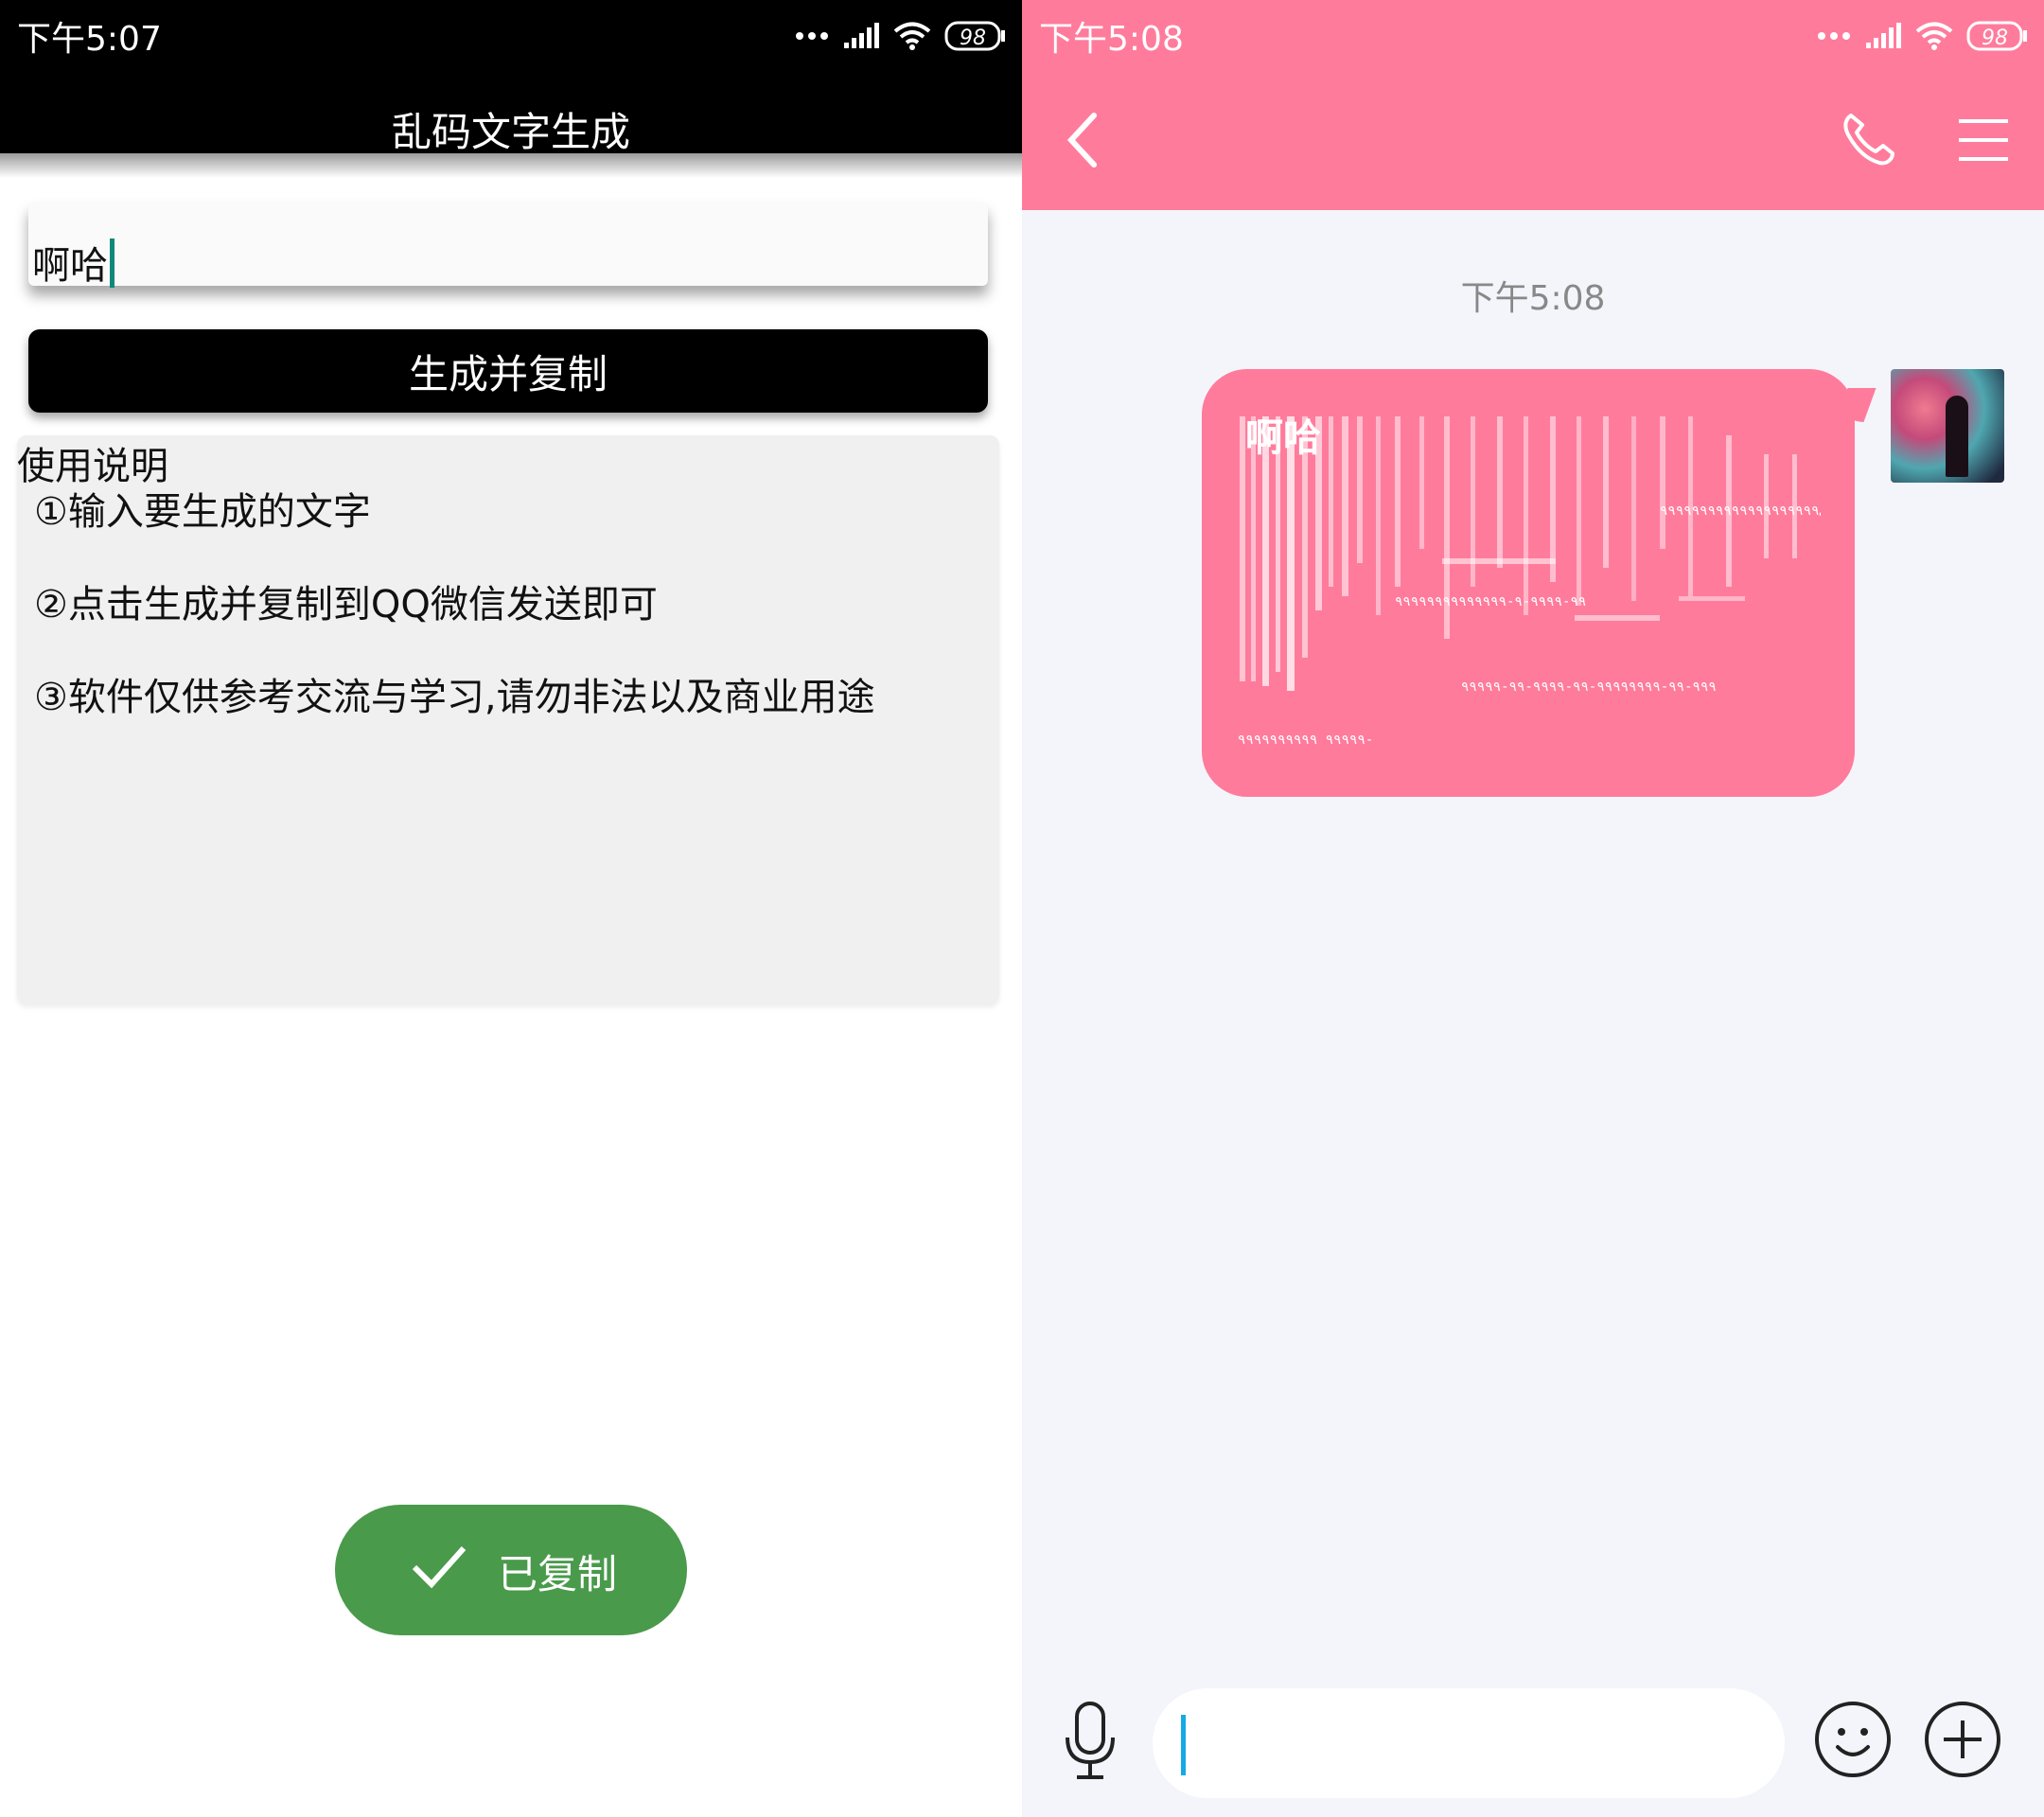 The image size is (2044, 1817). What do you see at coordinates (1111, 39) in the screenshot?
I see `status-time: 下午5:08` at bounding box center [1111, 39].